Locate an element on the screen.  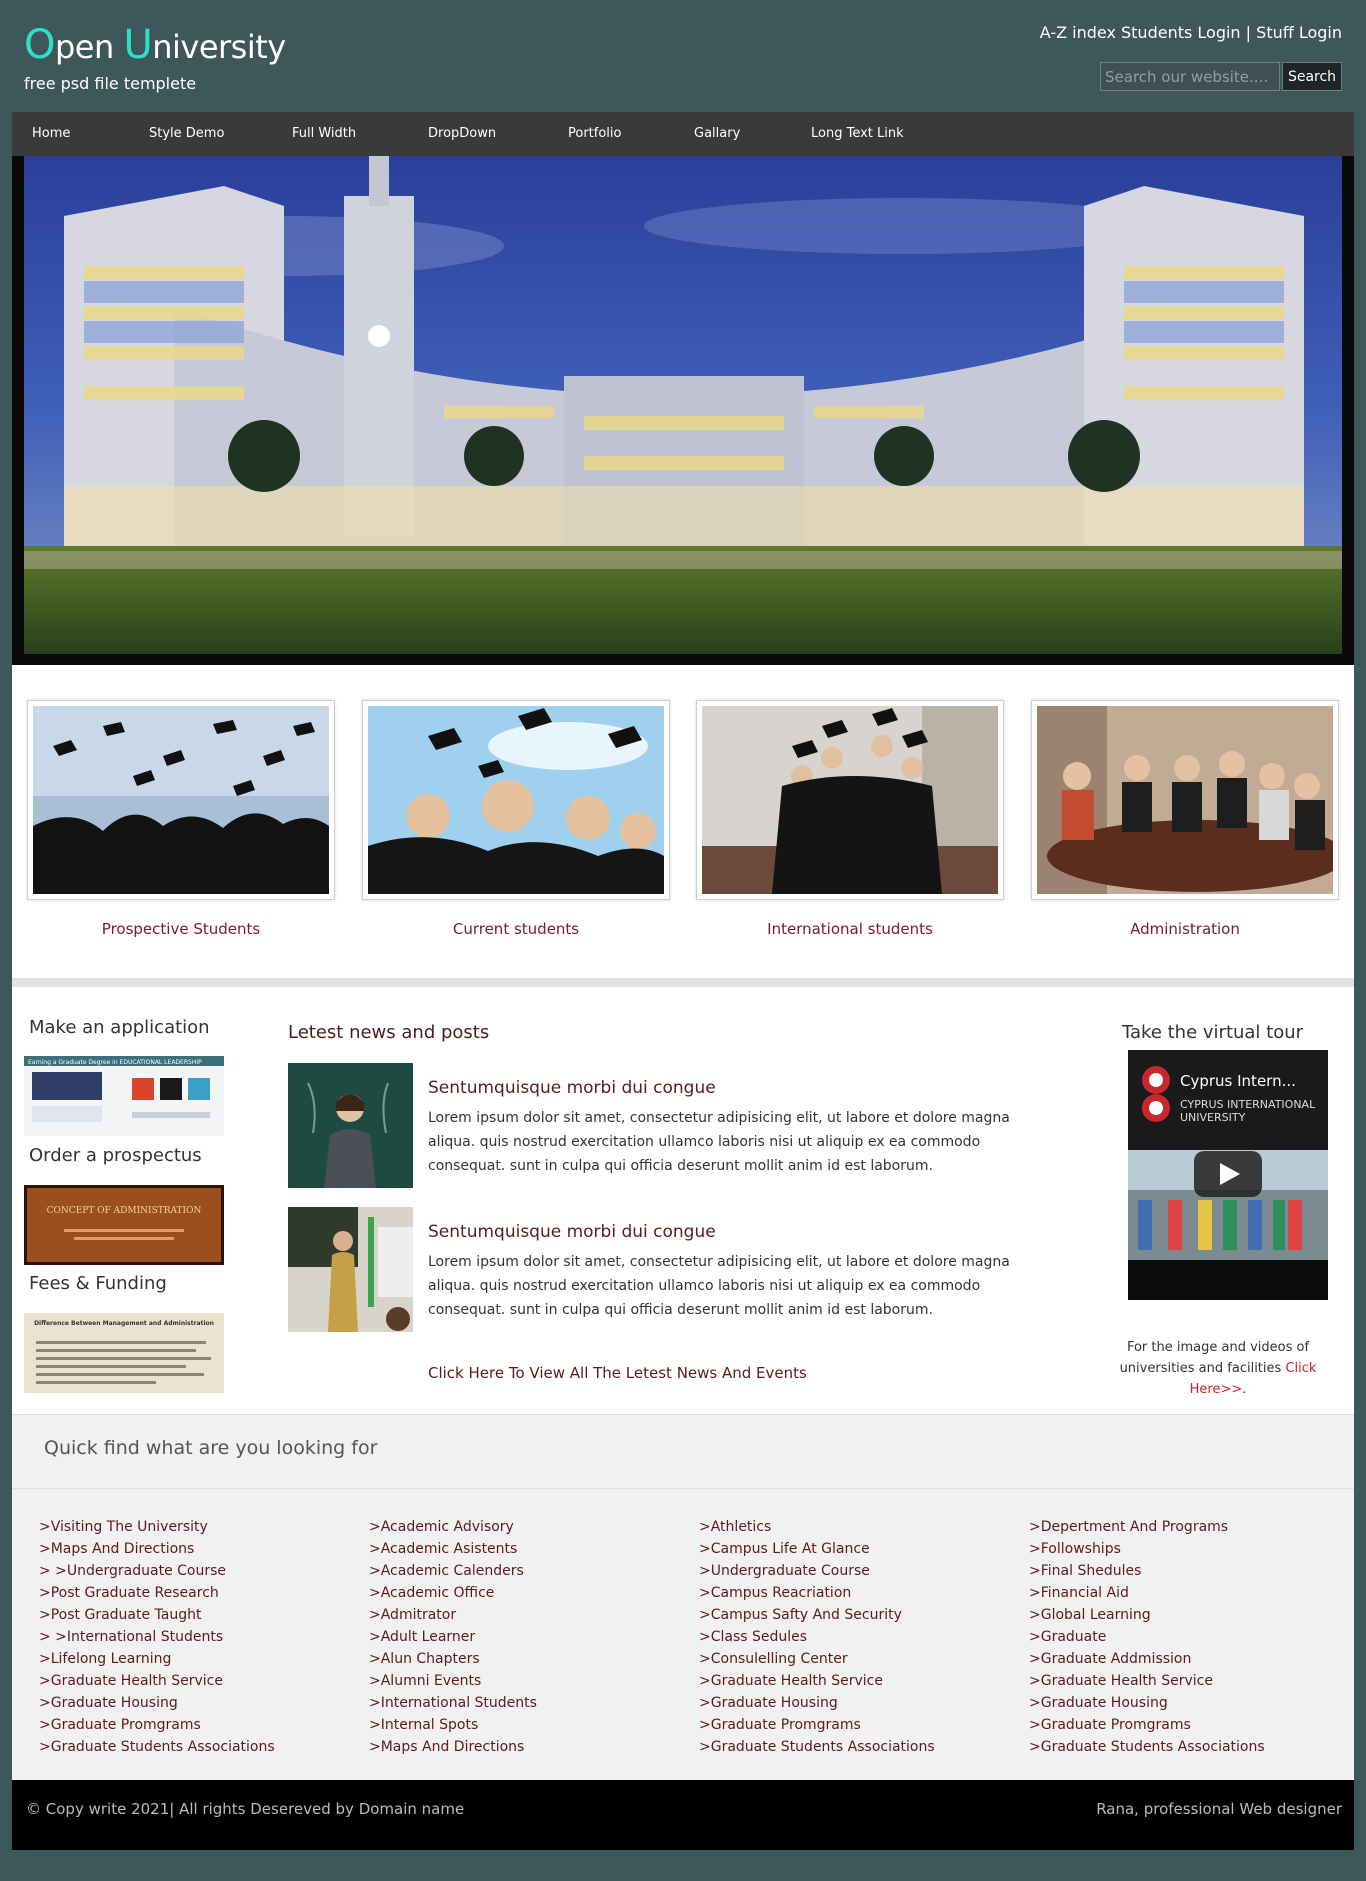
nav-dropdown: DropDown is located at coordinates (462, 133).